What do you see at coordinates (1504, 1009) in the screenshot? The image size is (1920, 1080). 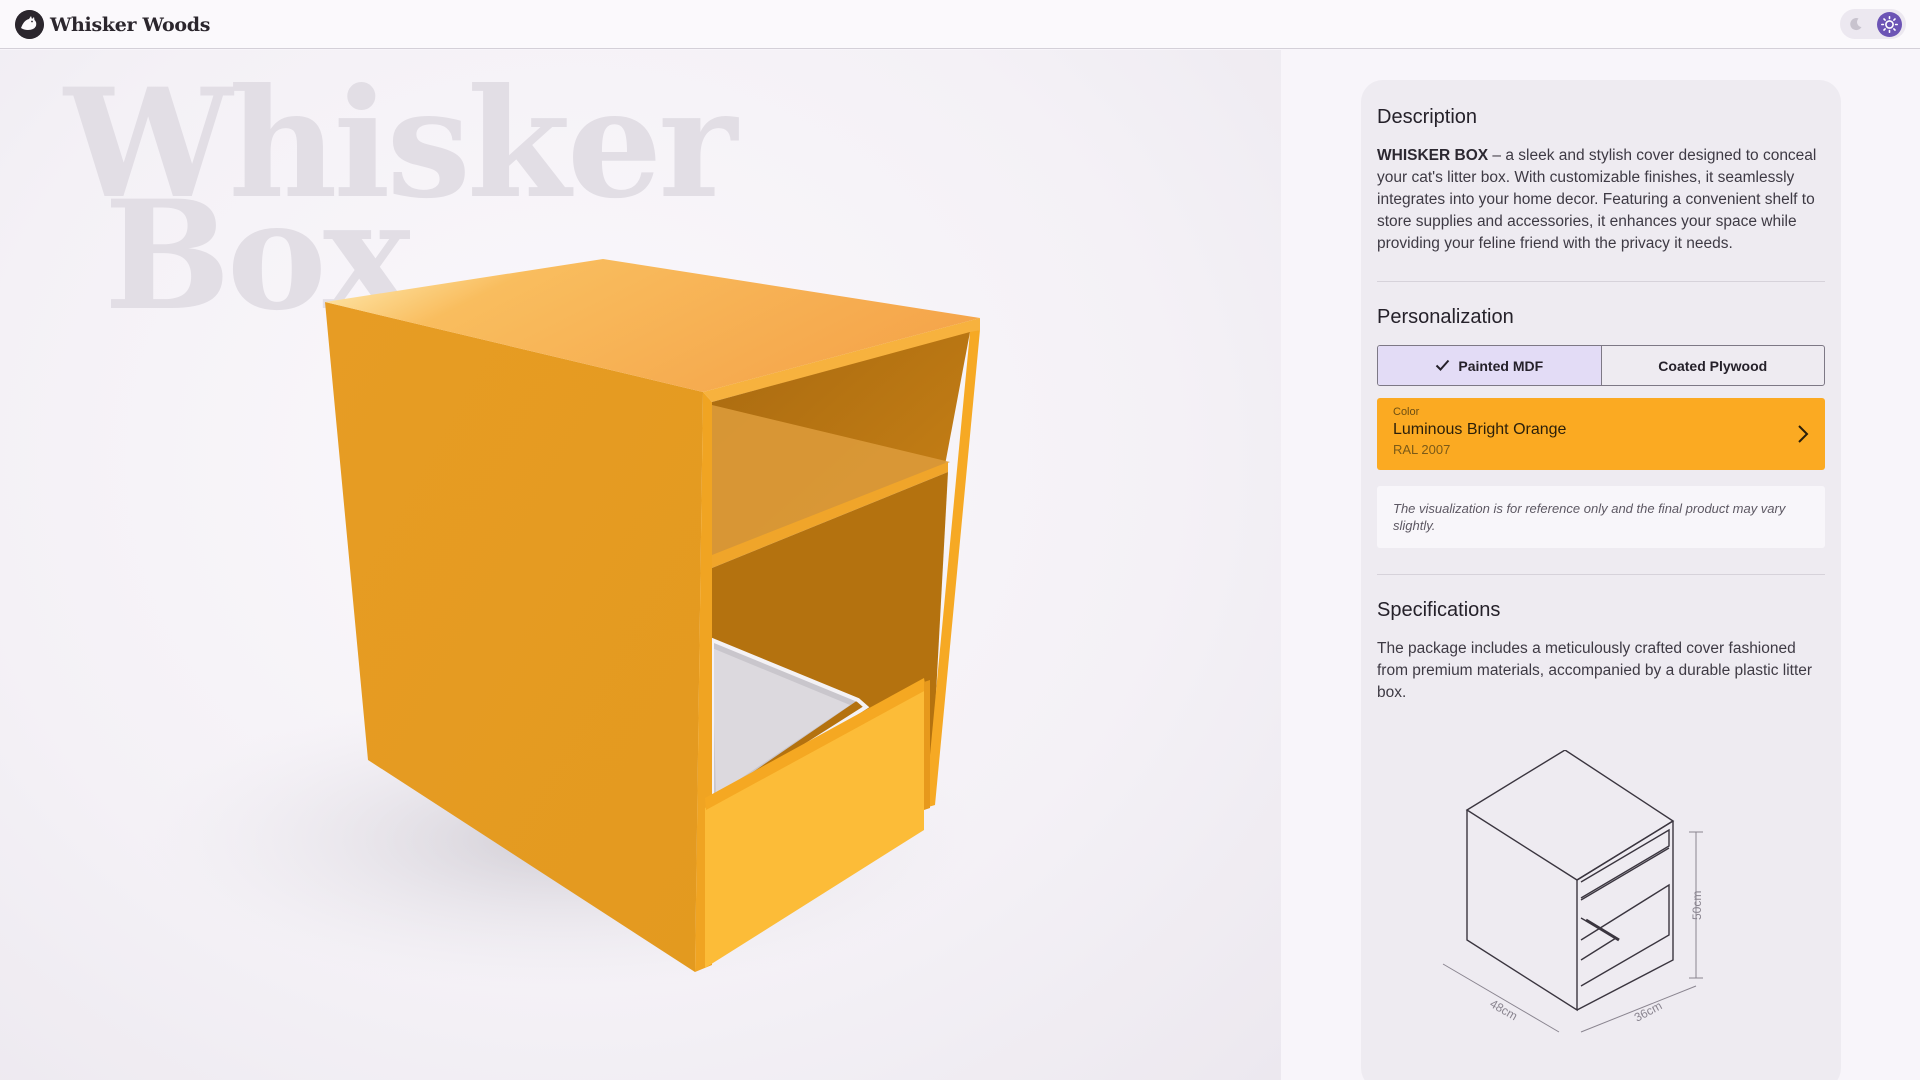 I see `width-label: 48cm` at bounding box center [1504, 1009].